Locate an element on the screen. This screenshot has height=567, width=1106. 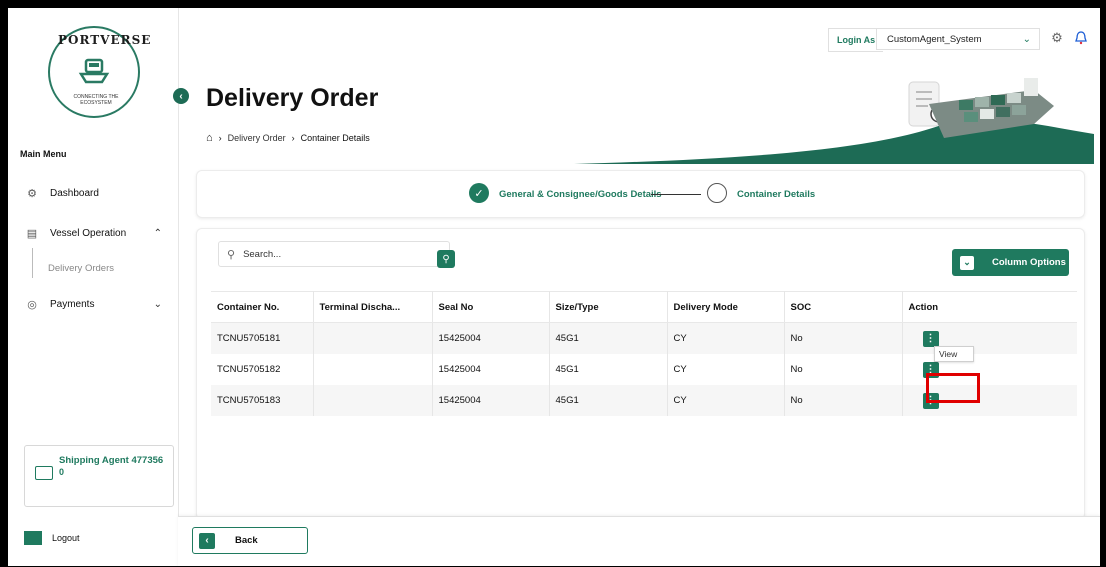
column-header: Action is located at coordinates (989, 307).